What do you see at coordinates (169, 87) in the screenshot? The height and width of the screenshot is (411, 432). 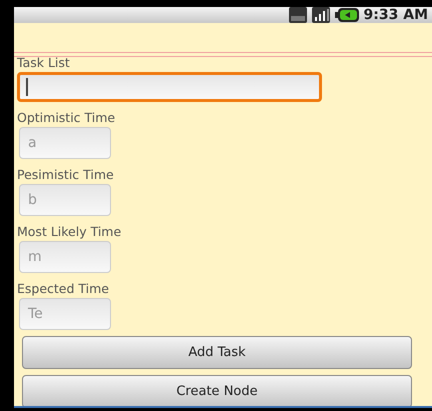 I see `input-field` at bounding box center [169, 87].